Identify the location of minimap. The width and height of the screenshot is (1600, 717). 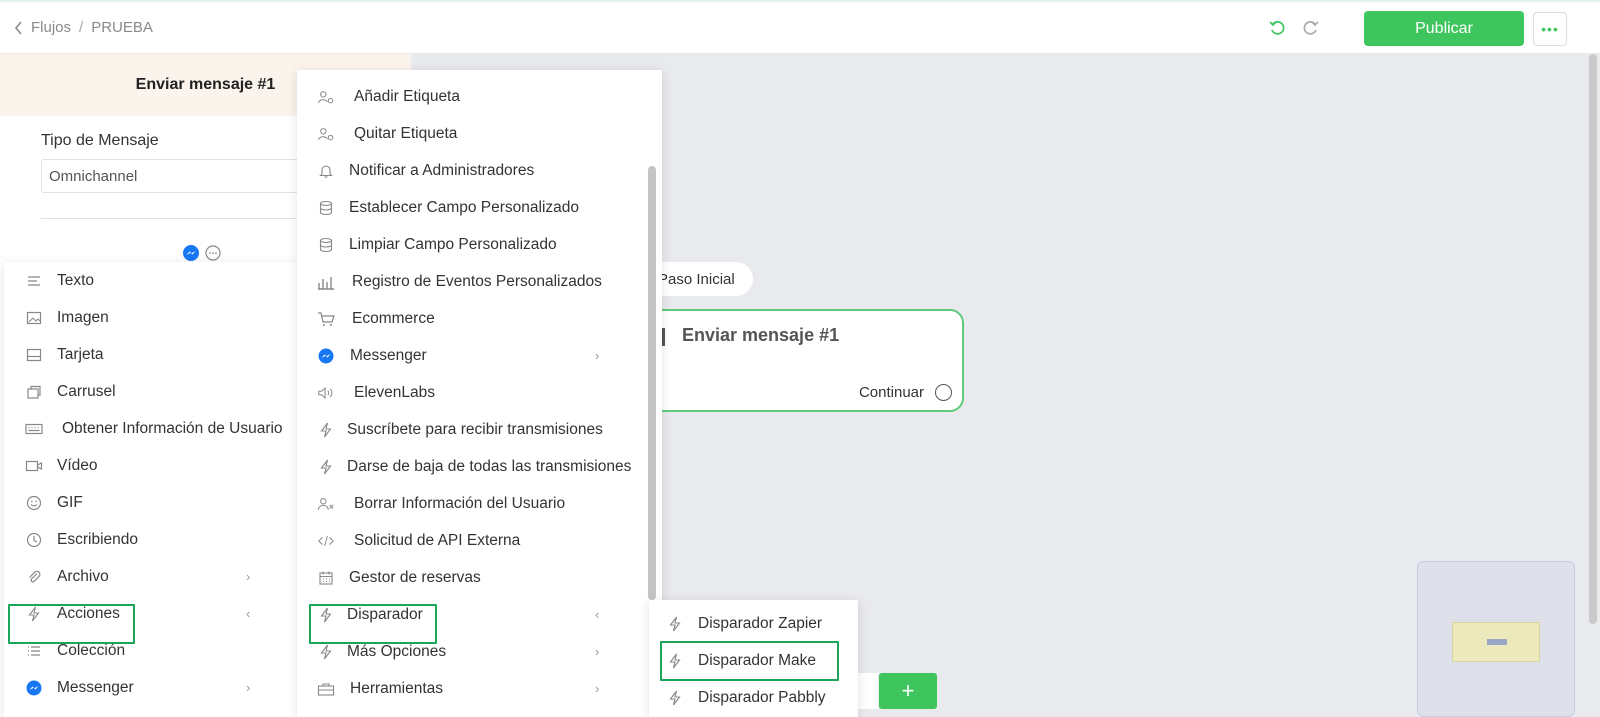
(1496, 639).